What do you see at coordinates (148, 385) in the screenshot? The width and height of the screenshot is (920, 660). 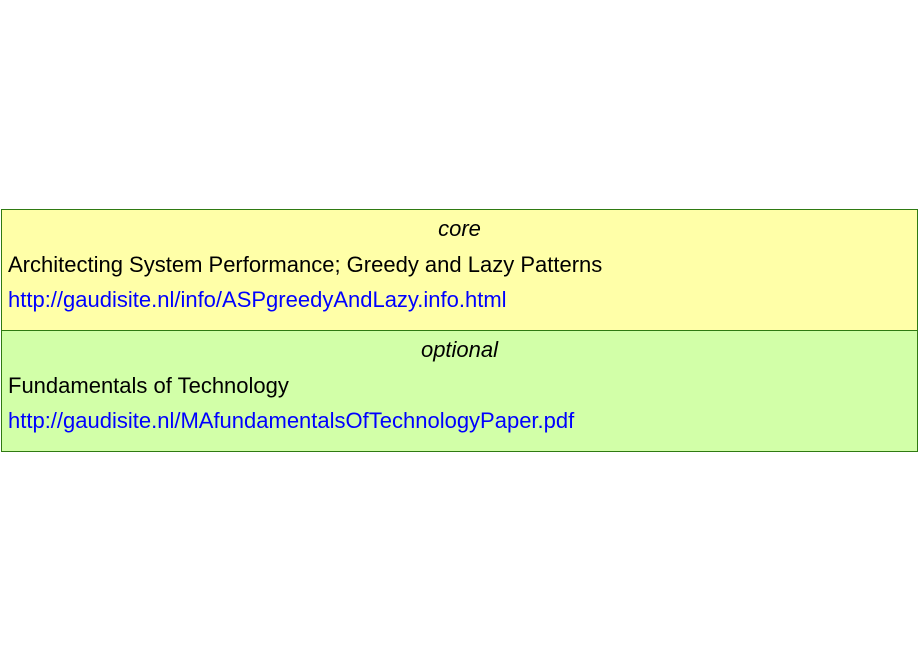 I see `optional-title: Fundamentals of Technology` at bounding box center [148, 385].